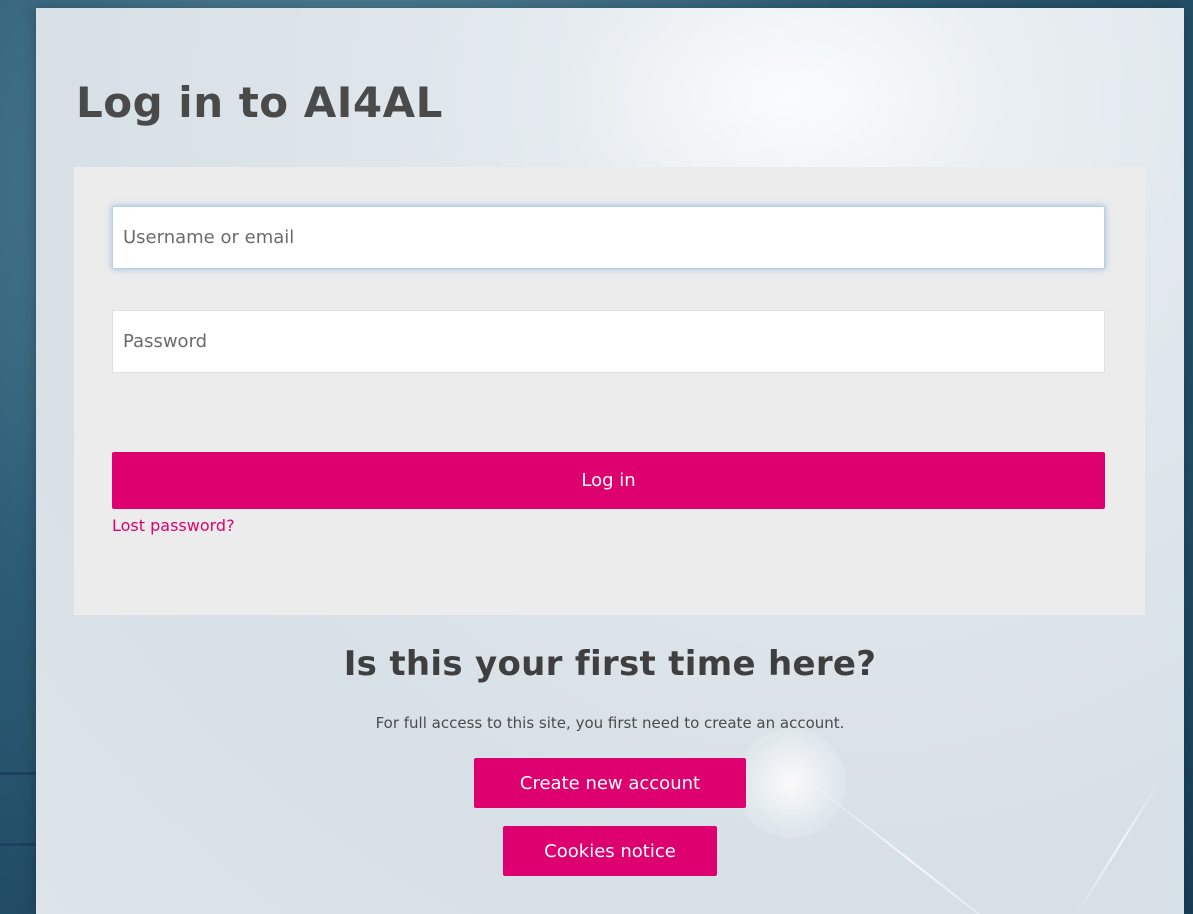  I want to click on login-button: Log in, so click(608, 480).